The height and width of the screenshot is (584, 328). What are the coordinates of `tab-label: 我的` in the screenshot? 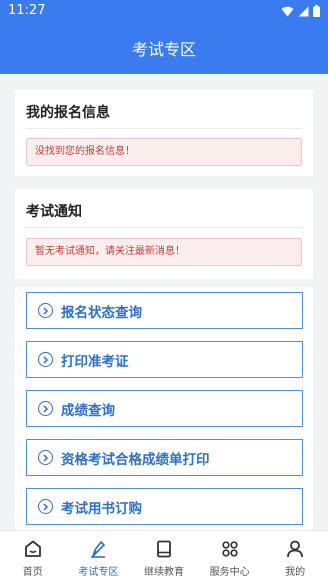 It's located at (295, 572).